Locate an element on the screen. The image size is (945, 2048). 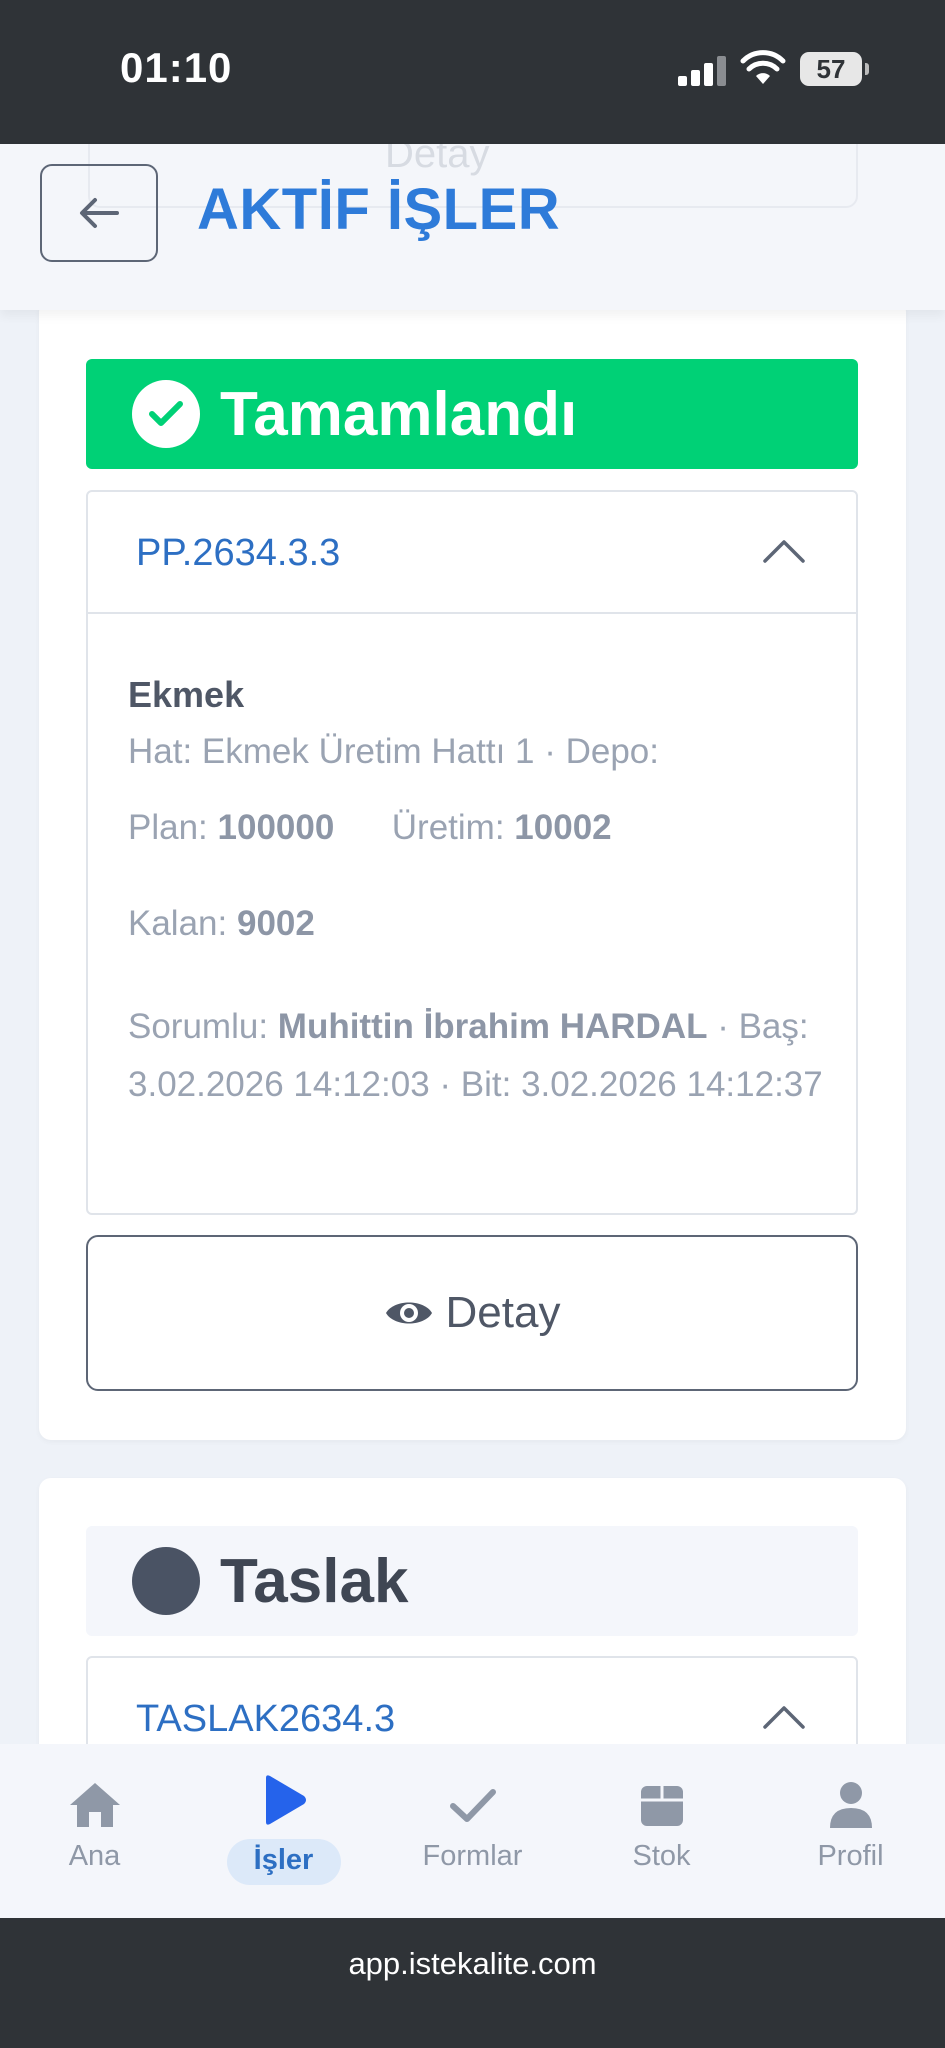
nav-label: Profil is located at coordinates (850, 1856).